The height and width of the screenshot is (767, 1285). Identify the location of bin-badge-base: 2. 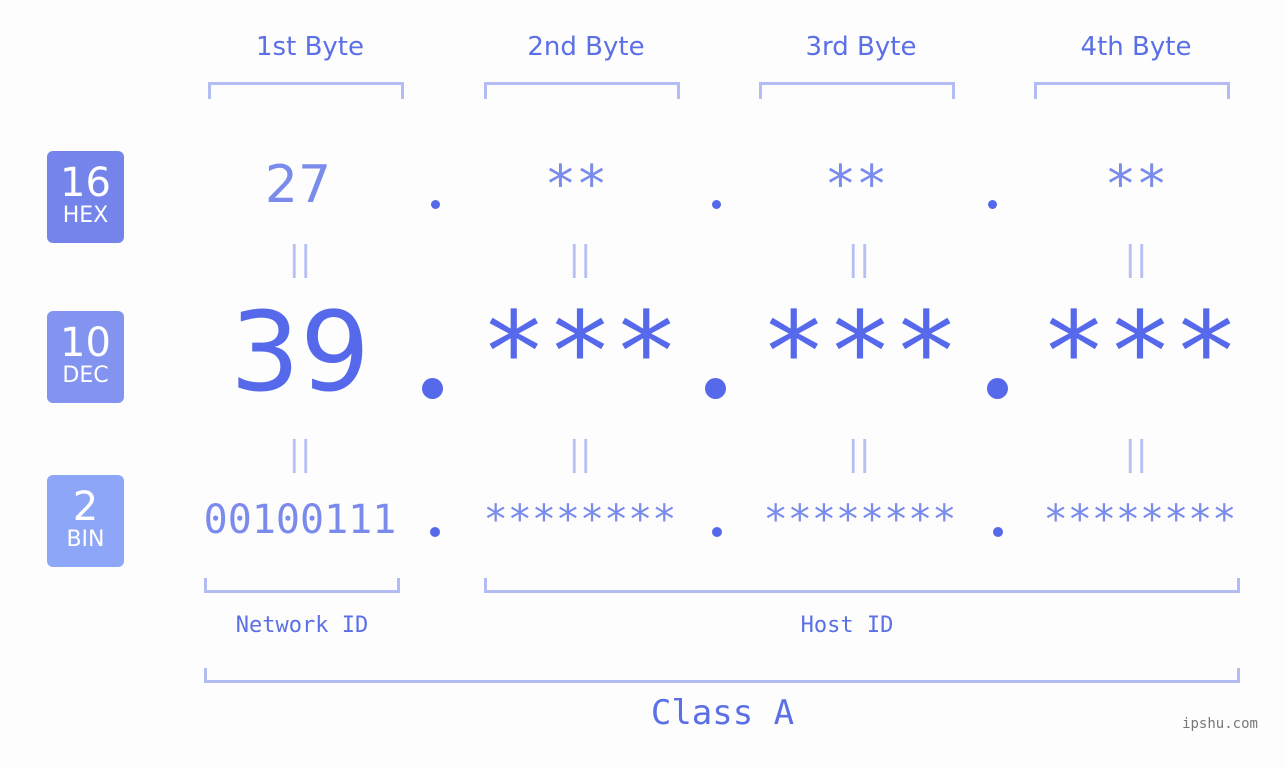
(85, 507).